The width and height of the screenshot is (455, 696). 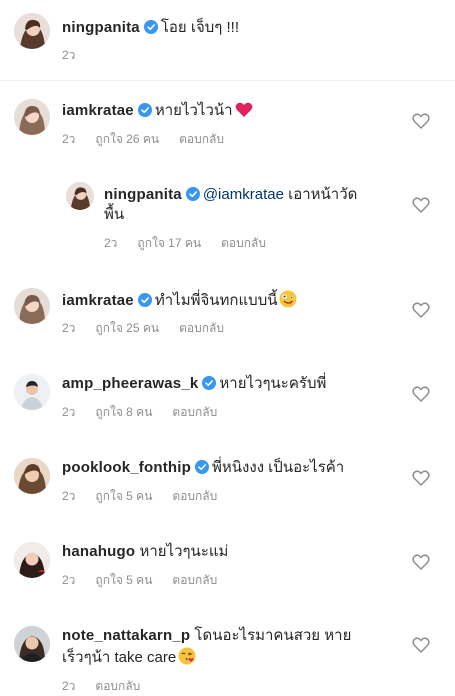 I want to click on comment-item: iamkratae หายไวไวน้า 2ว ถูกใจ 26 คน ตอบกลับ, so click(x=227, y=122).